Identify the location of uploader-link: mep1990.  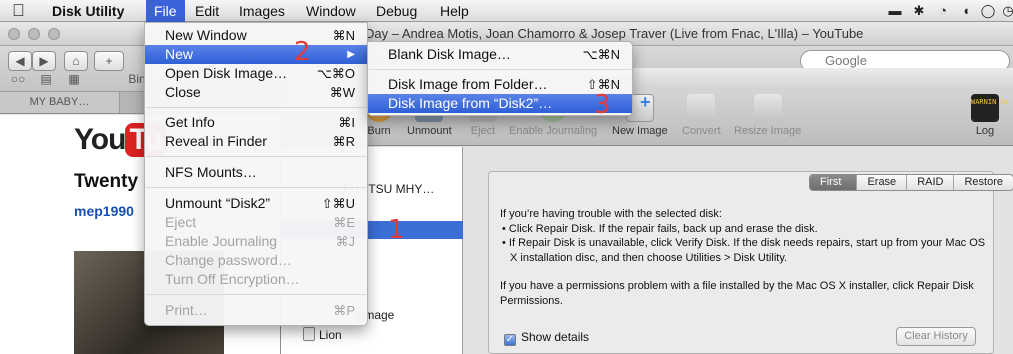
(104, 211).